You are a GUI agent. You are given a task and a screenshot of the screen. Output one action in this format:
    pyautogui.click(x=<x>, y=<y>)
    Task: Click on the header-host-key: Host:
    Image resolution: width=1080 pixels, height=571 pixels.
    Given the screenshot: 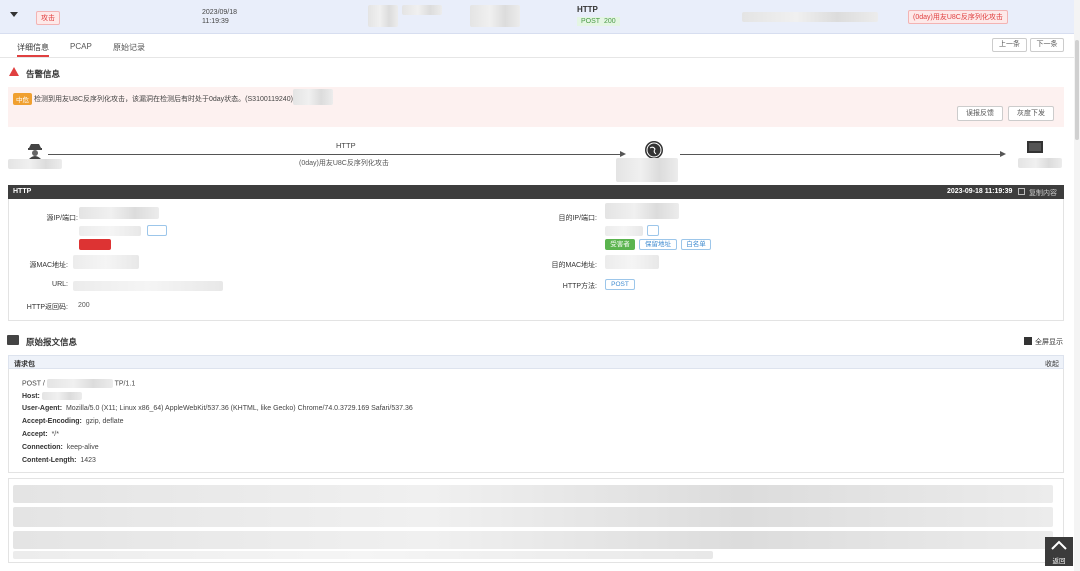 What is the action you would take?
    pyautogui.click(x=31, y=396)
    